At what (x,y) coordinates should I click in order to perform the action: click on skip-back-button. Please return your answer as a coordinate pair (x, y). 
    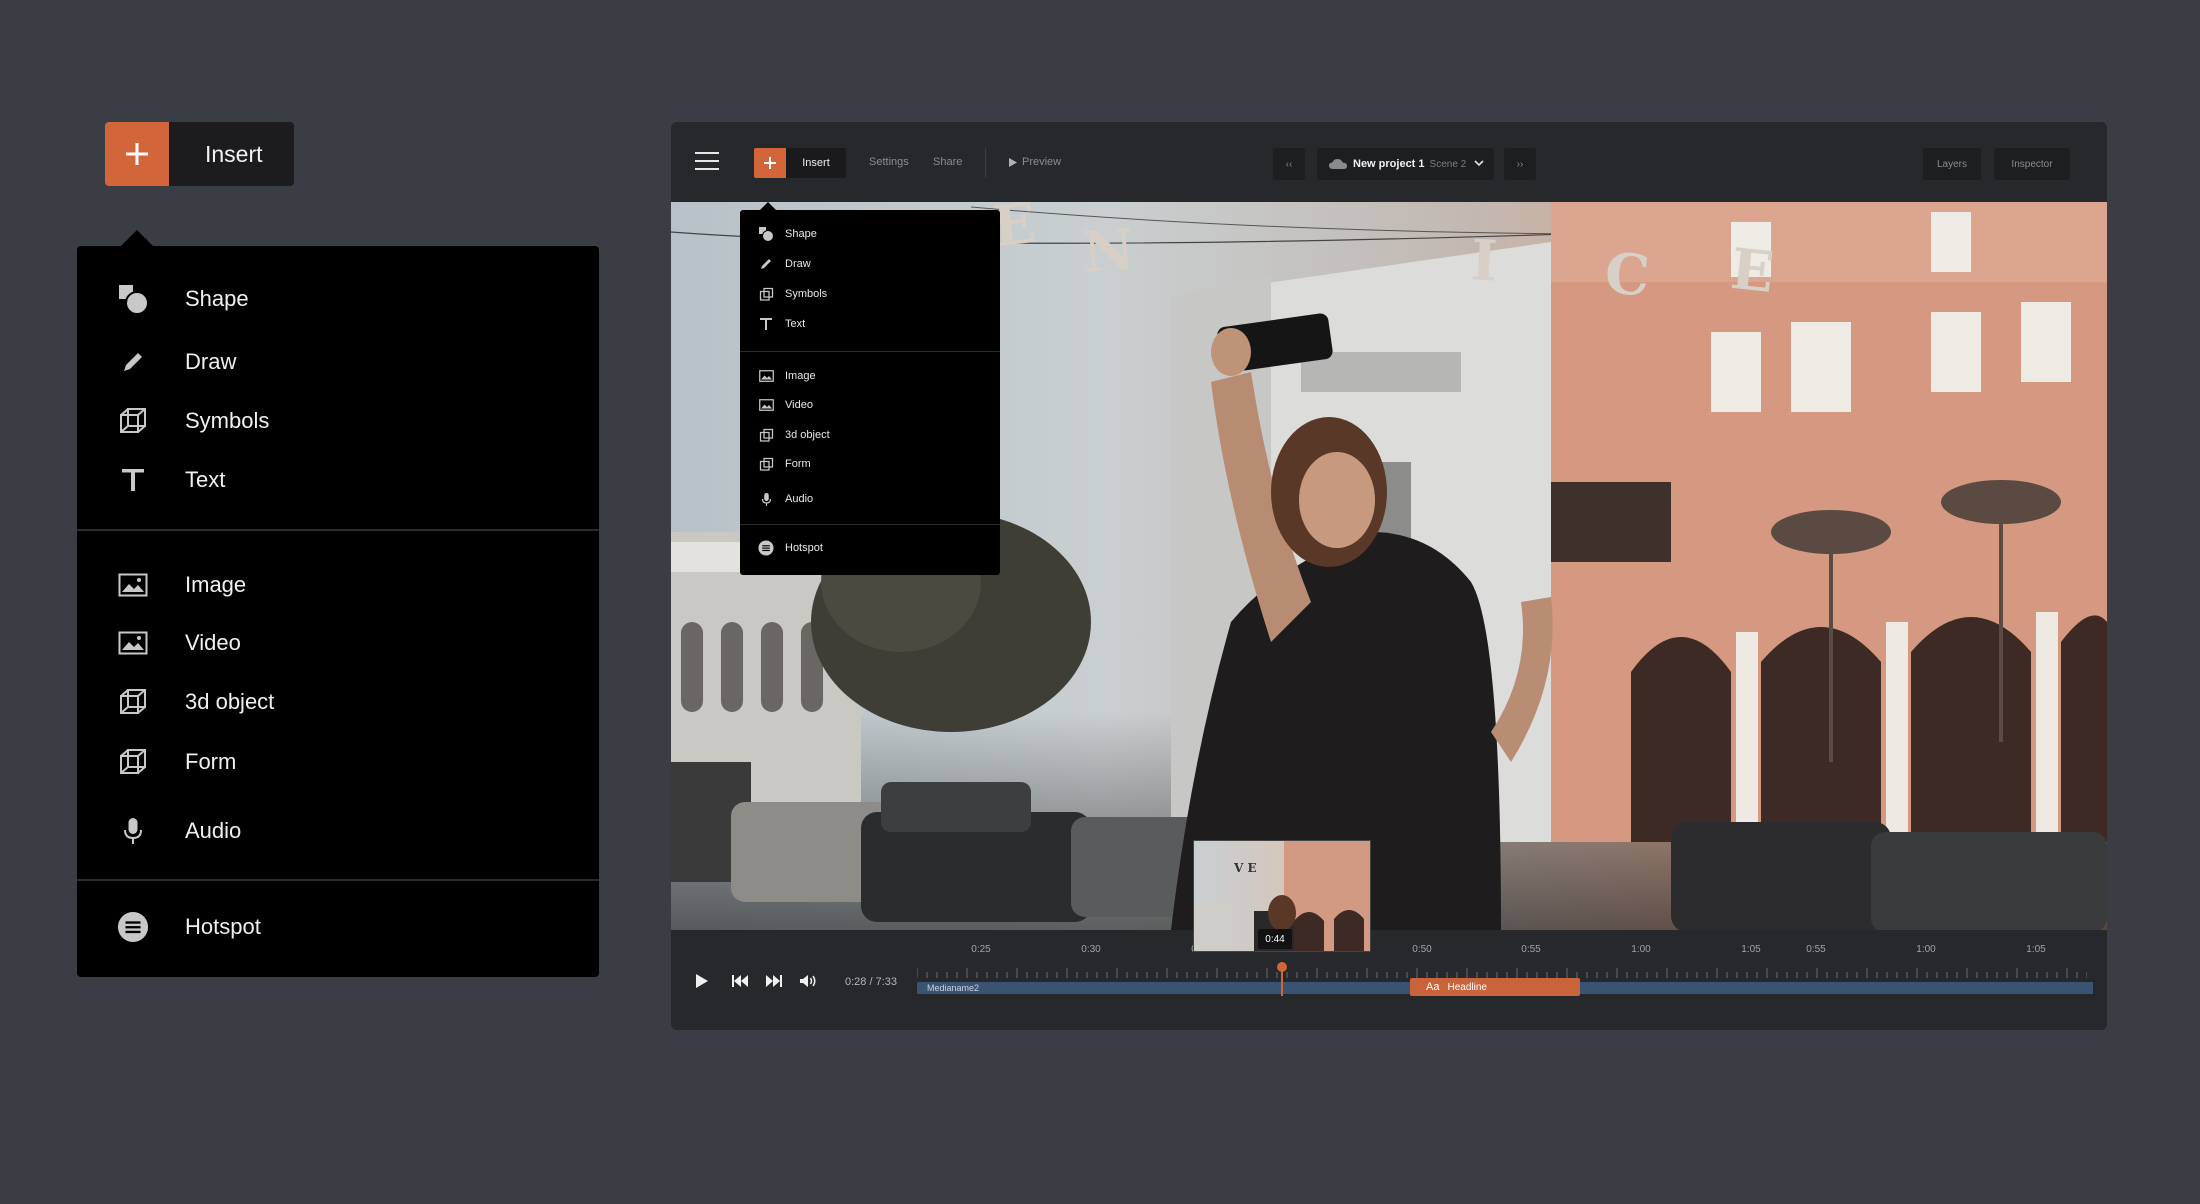
    Looking at the image, I should click on (740, 981).